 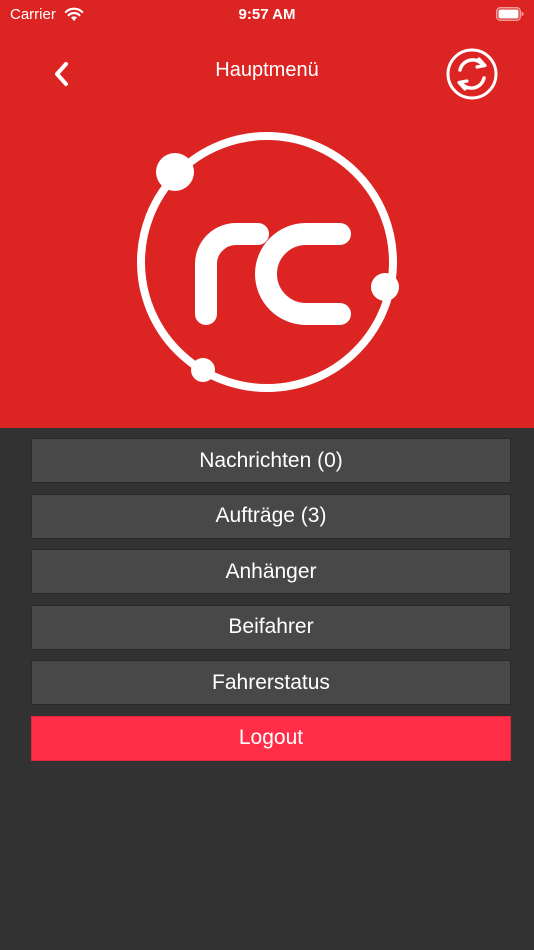 I want to click on logout-button: Logout, so click(x=271, y=738).